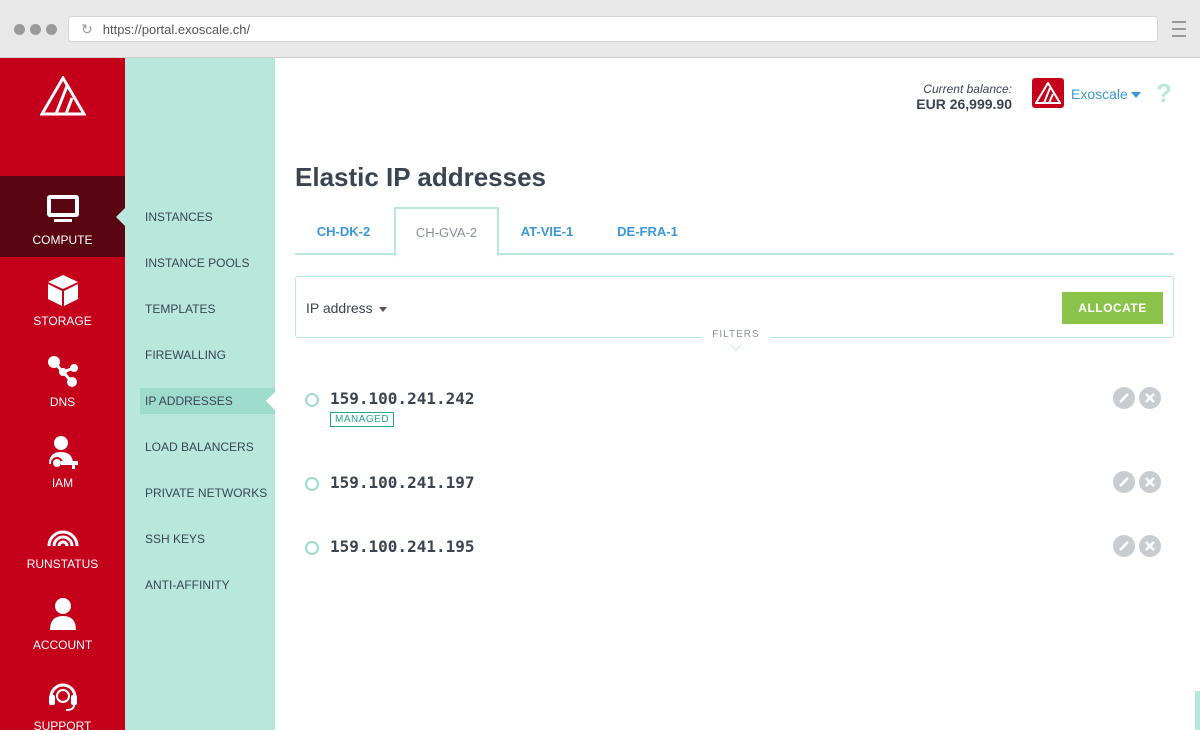 Image resolution: width=1200 pixels, height=730 pixels. I want to click on organization-logo-icon, so click(1048, 93).